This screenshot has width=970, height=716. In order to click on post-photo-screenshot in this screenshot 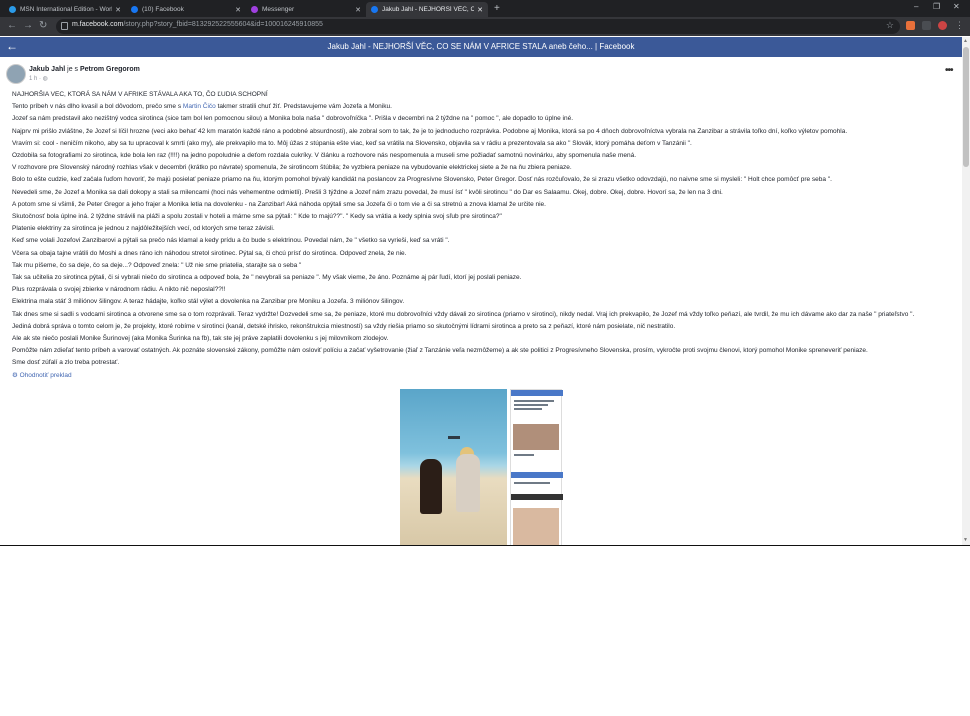, I will do `click(536, 467)`.